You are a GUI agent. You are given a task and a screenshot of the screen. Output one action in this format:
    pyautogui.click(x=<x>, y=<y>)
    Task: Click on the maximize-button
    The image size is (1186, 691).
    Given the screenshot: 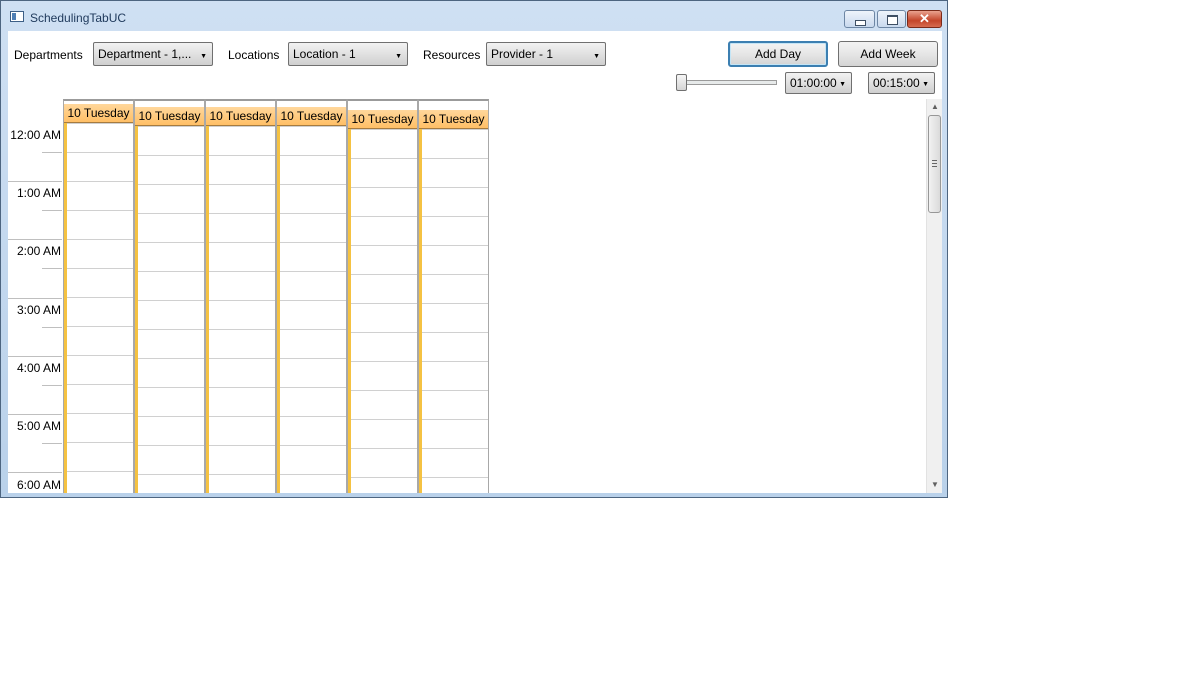 What is the action you would take?
    pyautogui.click(x=891, y=19)
    